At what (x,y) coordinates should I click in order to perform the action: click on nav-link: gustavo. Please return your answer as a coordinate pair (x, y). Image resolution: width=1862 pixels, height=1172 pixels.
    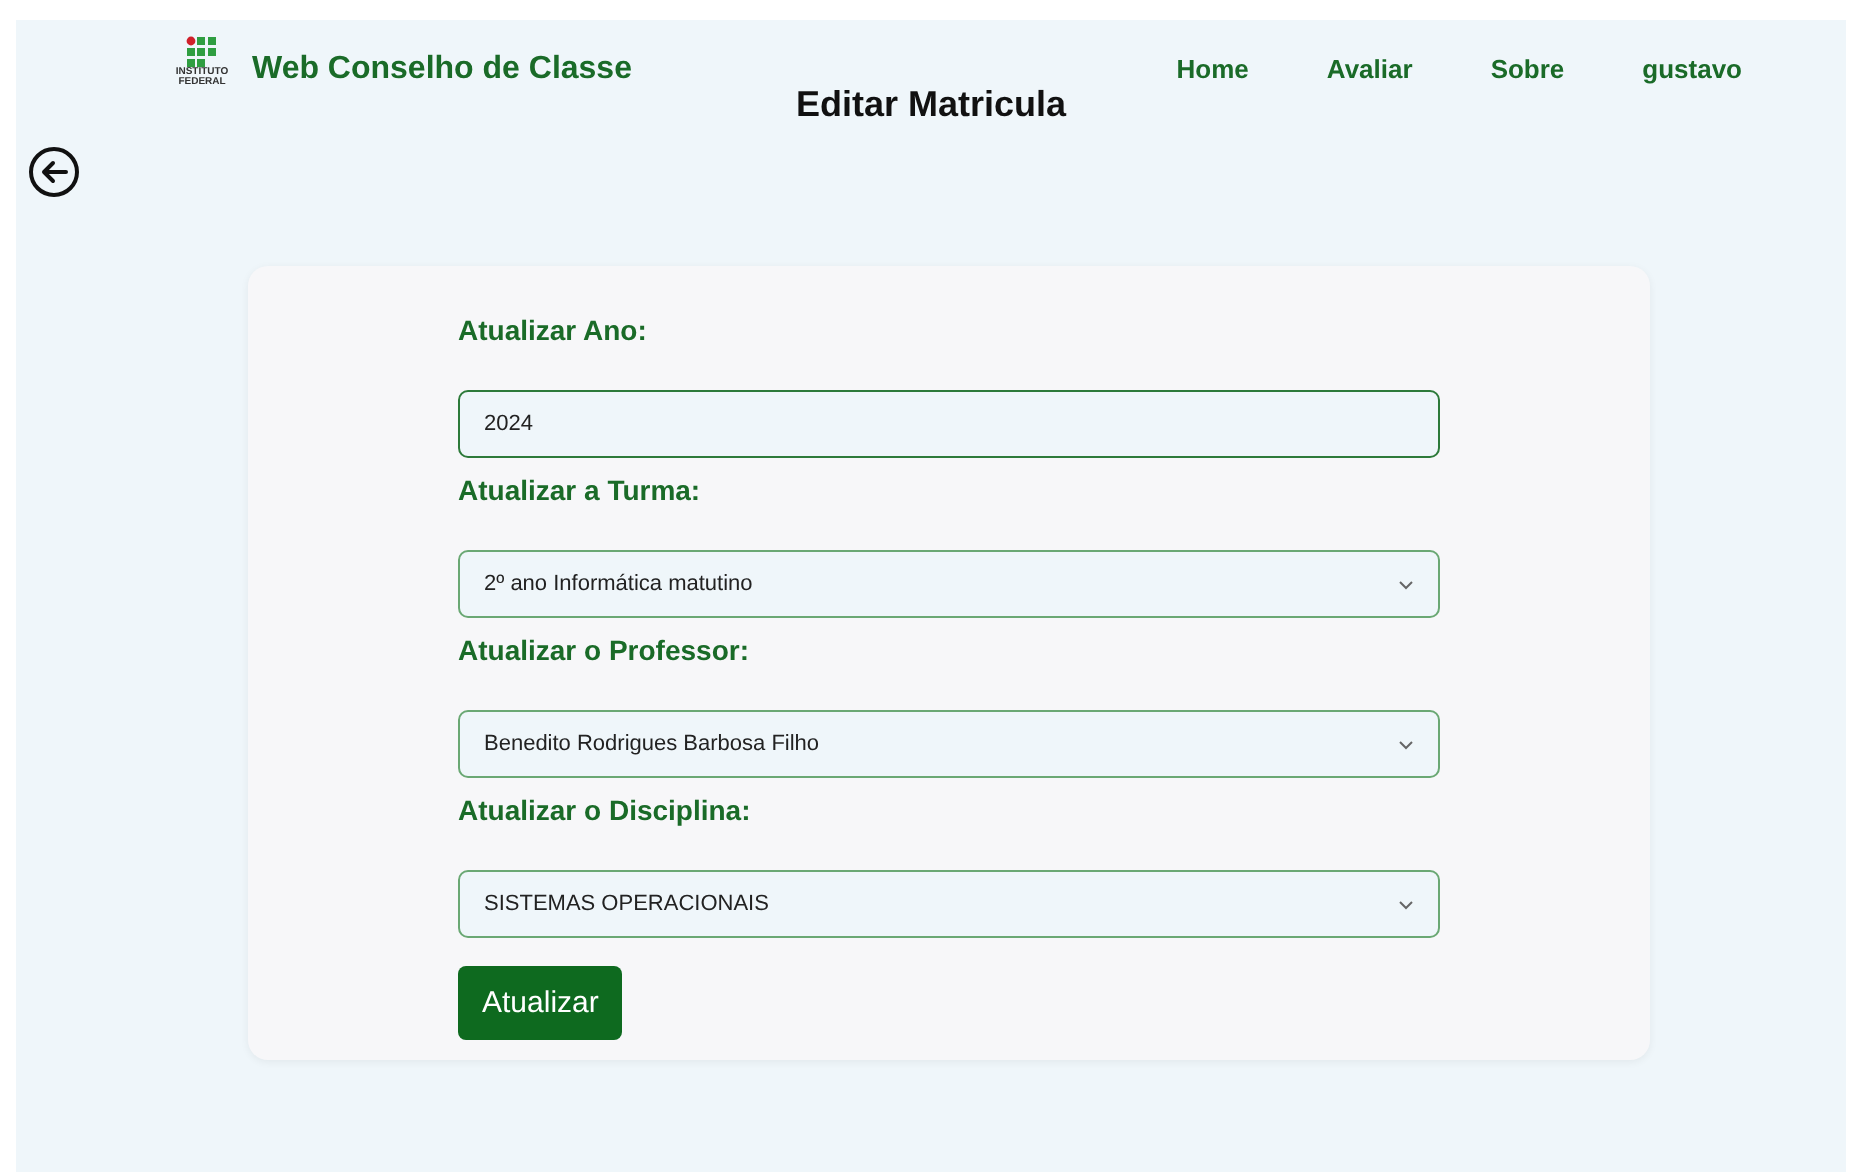
    Looking at the image, I should click on (1692, 69).